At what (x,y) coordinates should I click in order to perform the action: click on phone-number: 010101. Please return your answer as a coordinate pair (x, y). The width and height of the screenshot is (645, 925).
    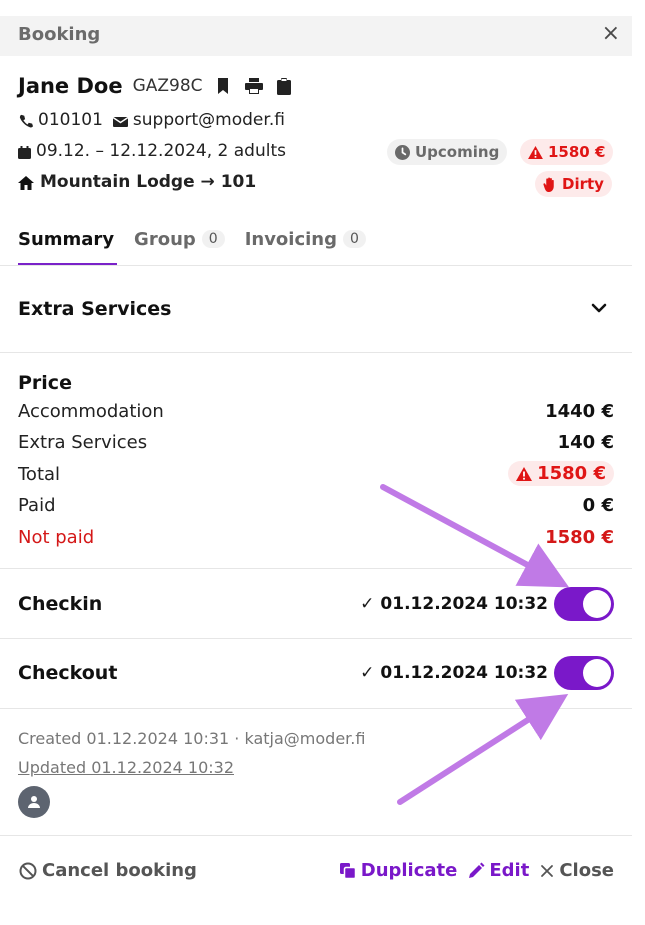
    Looking at the image, I should click on (70, 120).